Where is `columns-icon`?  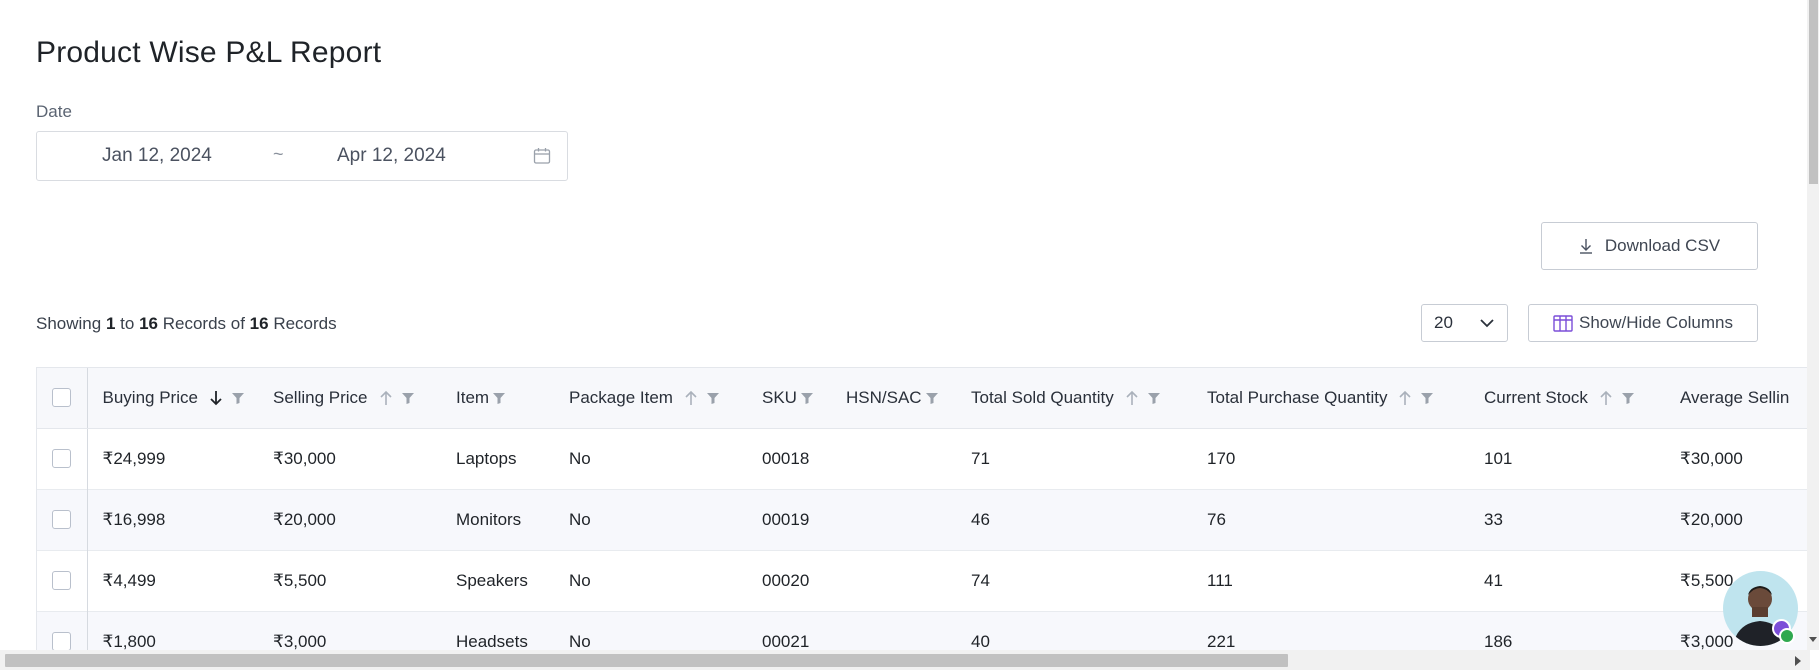 columns-icon is located at coordinates (1563, 323).